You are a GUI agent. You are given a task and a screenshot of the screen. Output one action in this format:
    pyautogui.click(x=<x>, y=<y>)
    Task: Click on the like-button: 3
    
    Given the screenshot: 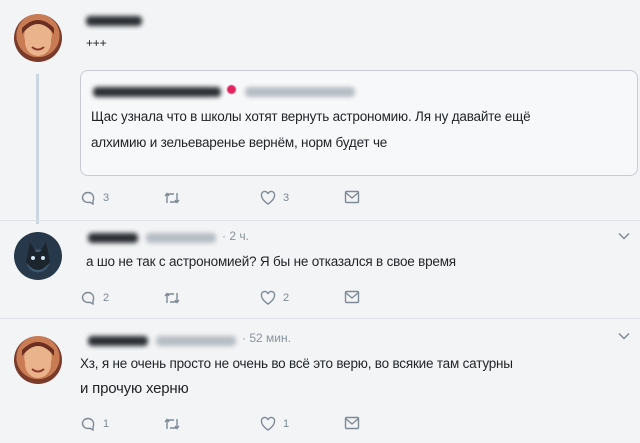 What is the action you would take?
    pyautogui.click(x=274, y=198)
    